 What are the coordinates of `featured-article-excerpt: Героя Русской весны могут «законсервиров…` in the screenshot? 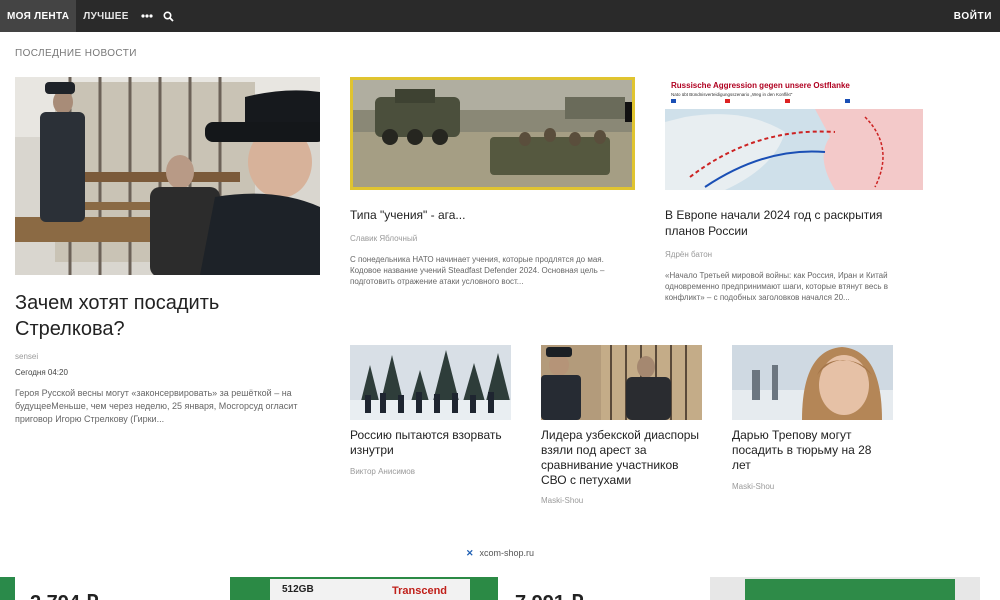 It's located at (165, 406).